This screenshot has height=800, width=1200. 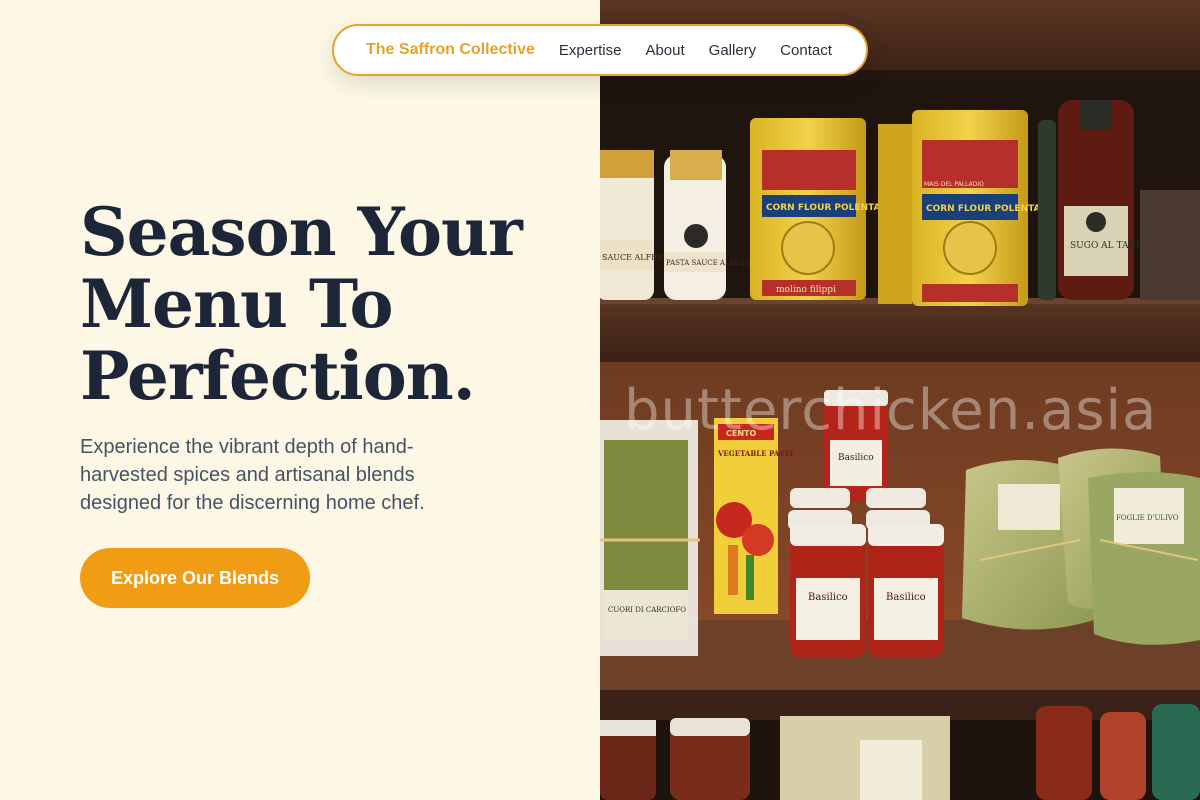 What do you see at coordinates (1147, 518) in the screenshot?
I see `svg-text: FOGLIE D'ULIVO` at bounding box center [1147, 518].